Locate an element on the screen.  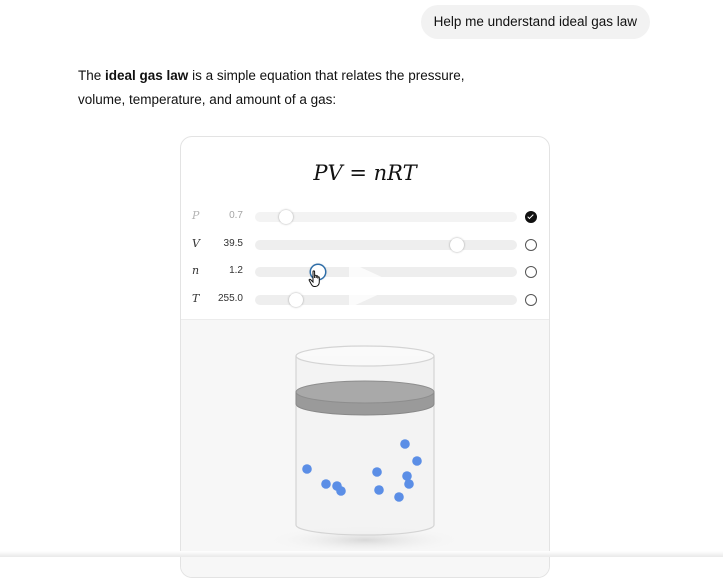
cylinder-rim is located at coordinates (365, 356).